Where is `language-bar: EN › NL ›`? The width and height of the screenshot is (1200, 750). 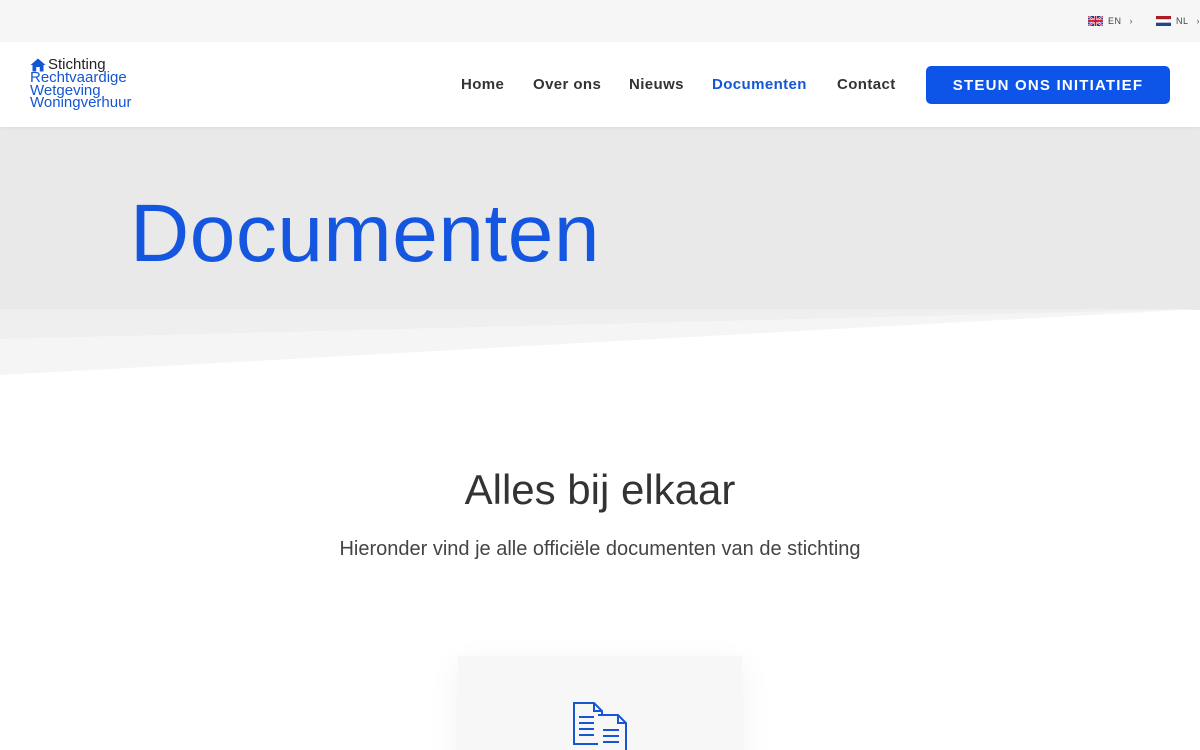
language-bar: EN › NL › is located at coordinates (600, 21).